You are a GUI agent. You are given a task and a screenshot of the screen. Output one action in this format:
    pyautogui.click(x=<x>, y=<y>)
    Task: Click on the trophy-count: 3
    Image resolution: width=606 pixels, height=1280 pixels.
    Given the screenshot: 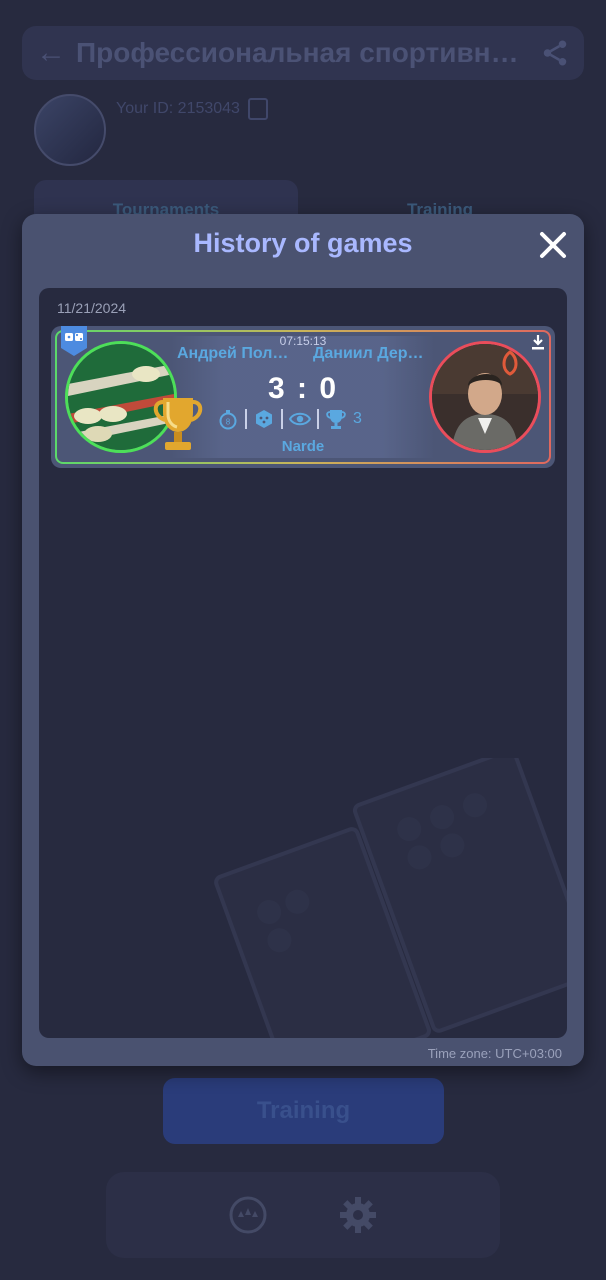 What is the action you would take?
    pyautogui.click(x=357, y=418)
    